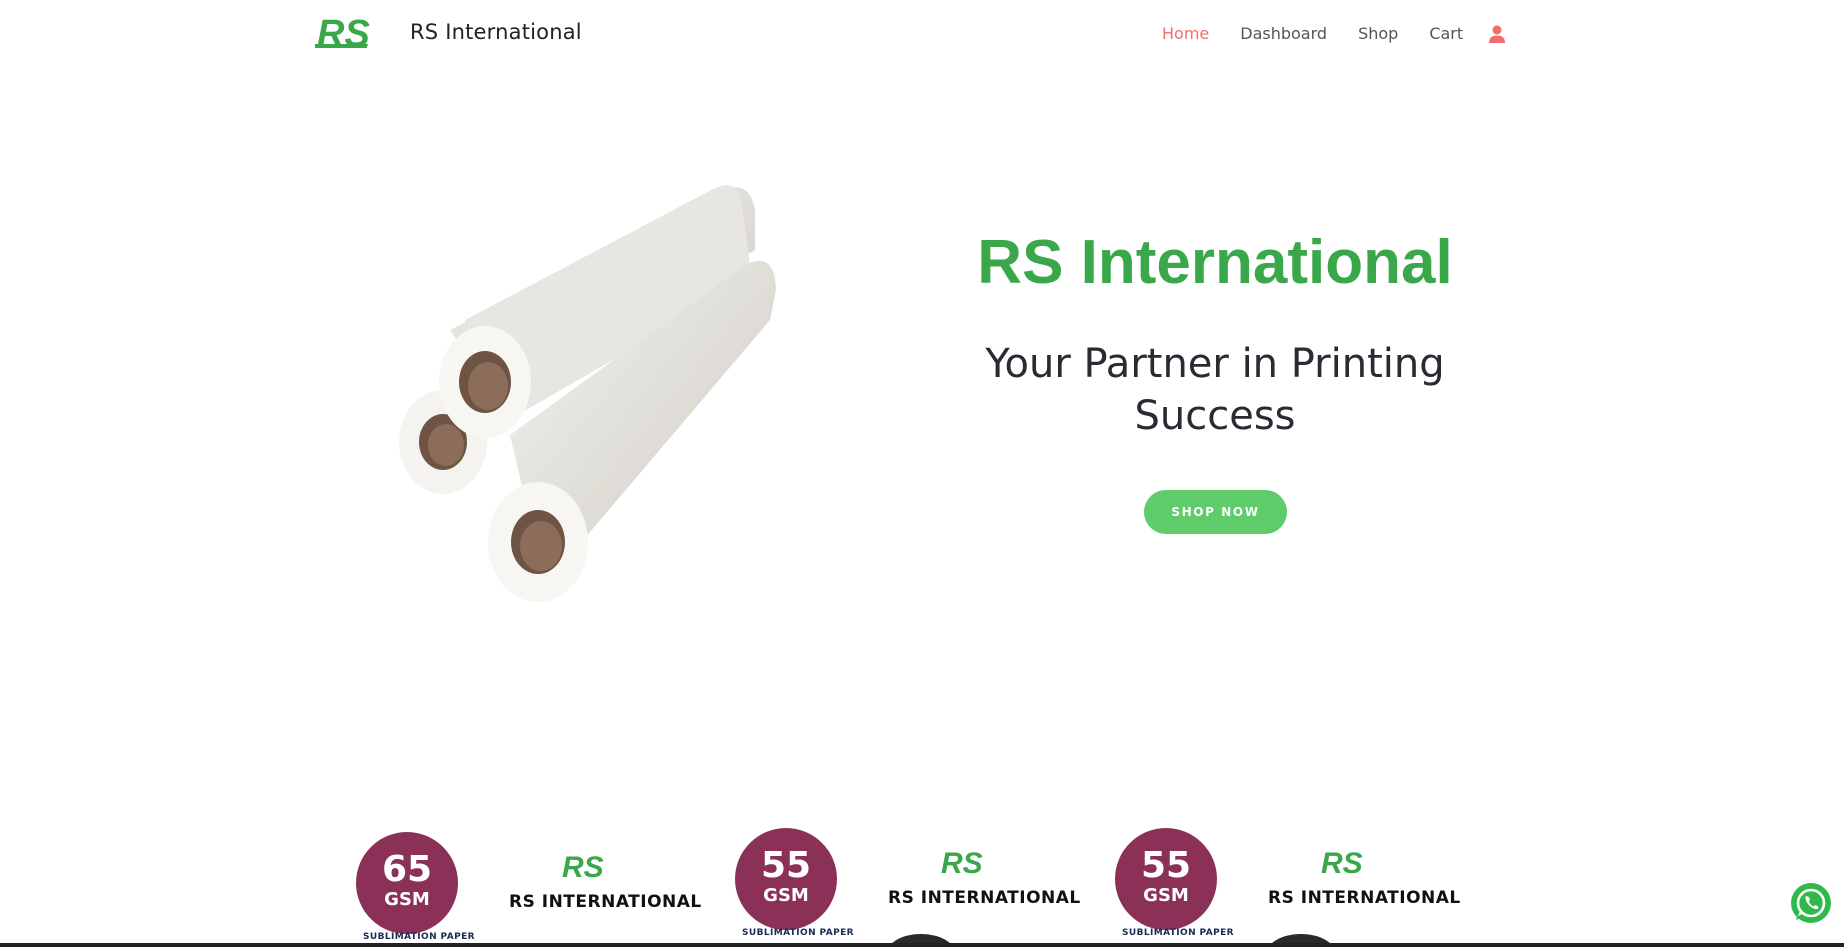 This screenshot has width=1844, height=947. I want to click on nav-cart: Cart, so click(1446, 33).